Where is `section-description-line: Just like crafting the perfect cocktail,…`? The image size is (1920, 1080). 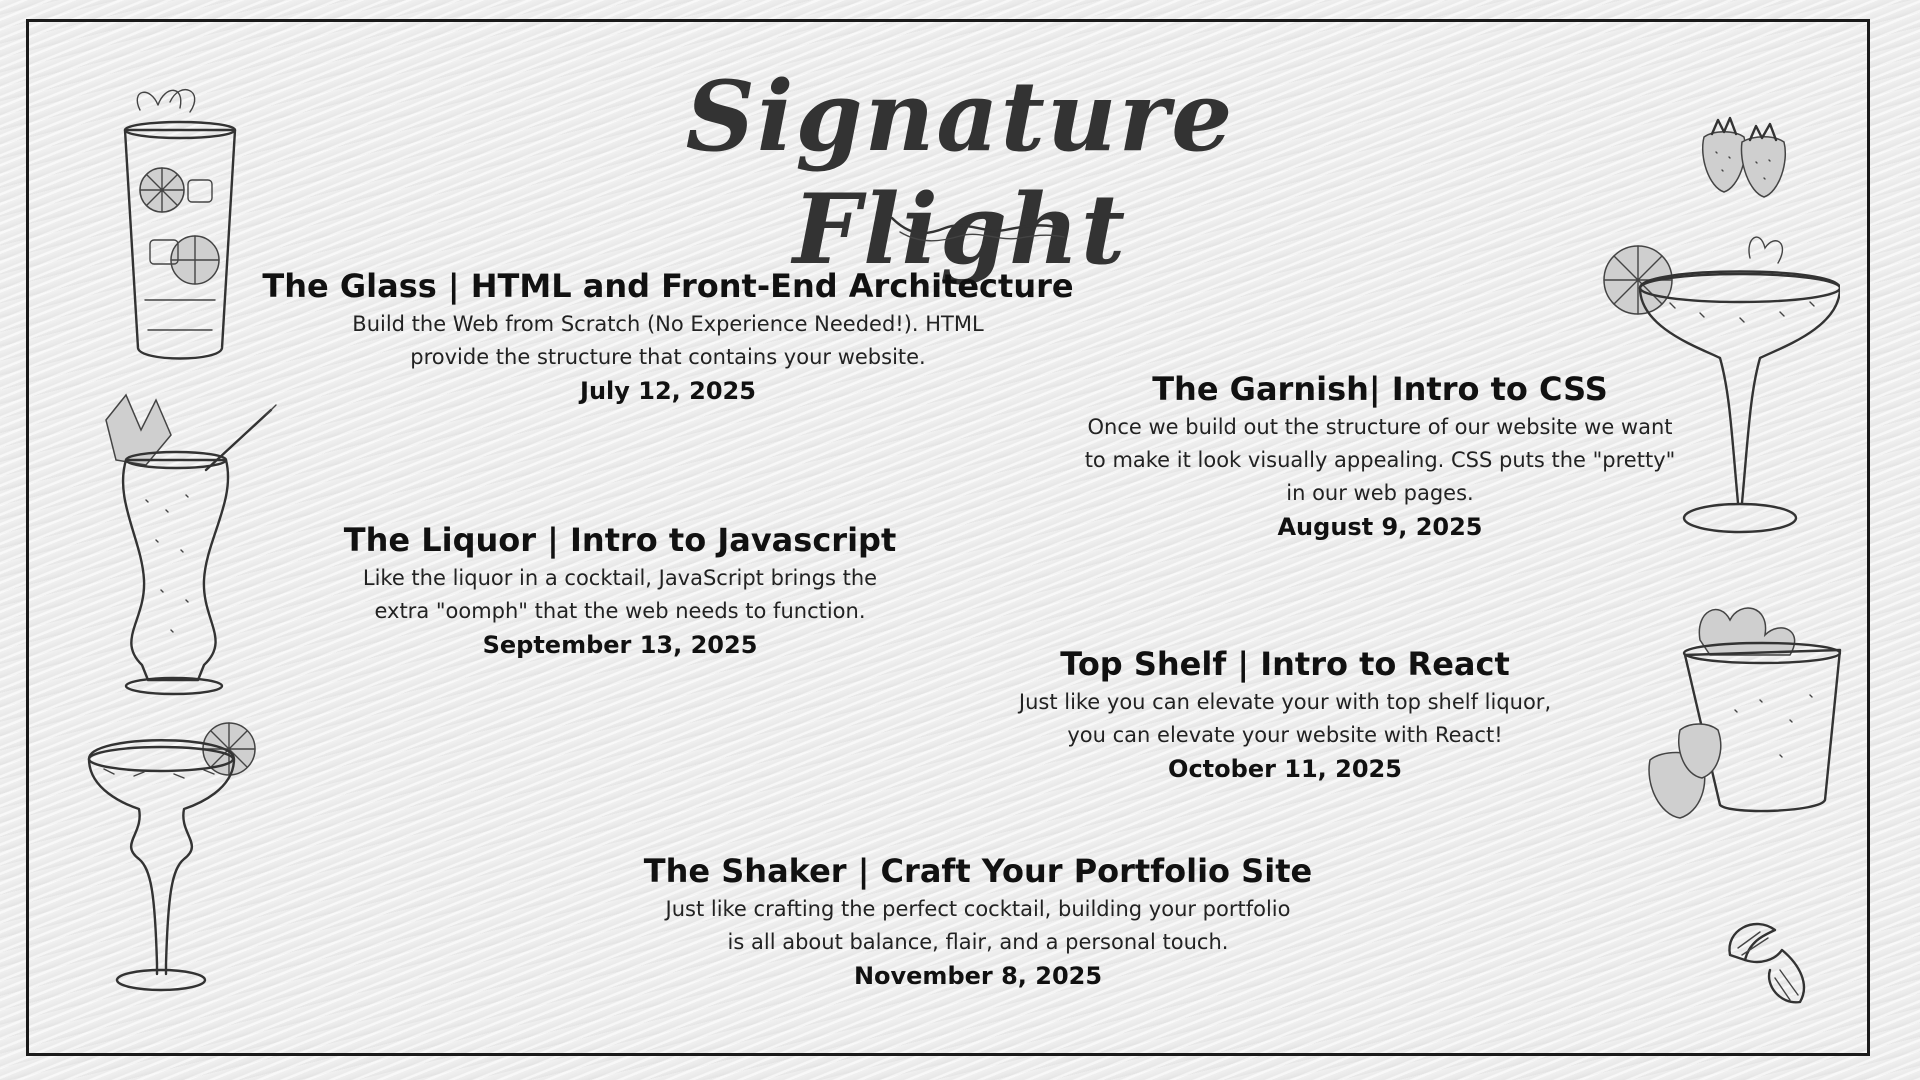
section-description-line: Just like crafting the perfect cocktail,… is located at coordinates (978, 909).